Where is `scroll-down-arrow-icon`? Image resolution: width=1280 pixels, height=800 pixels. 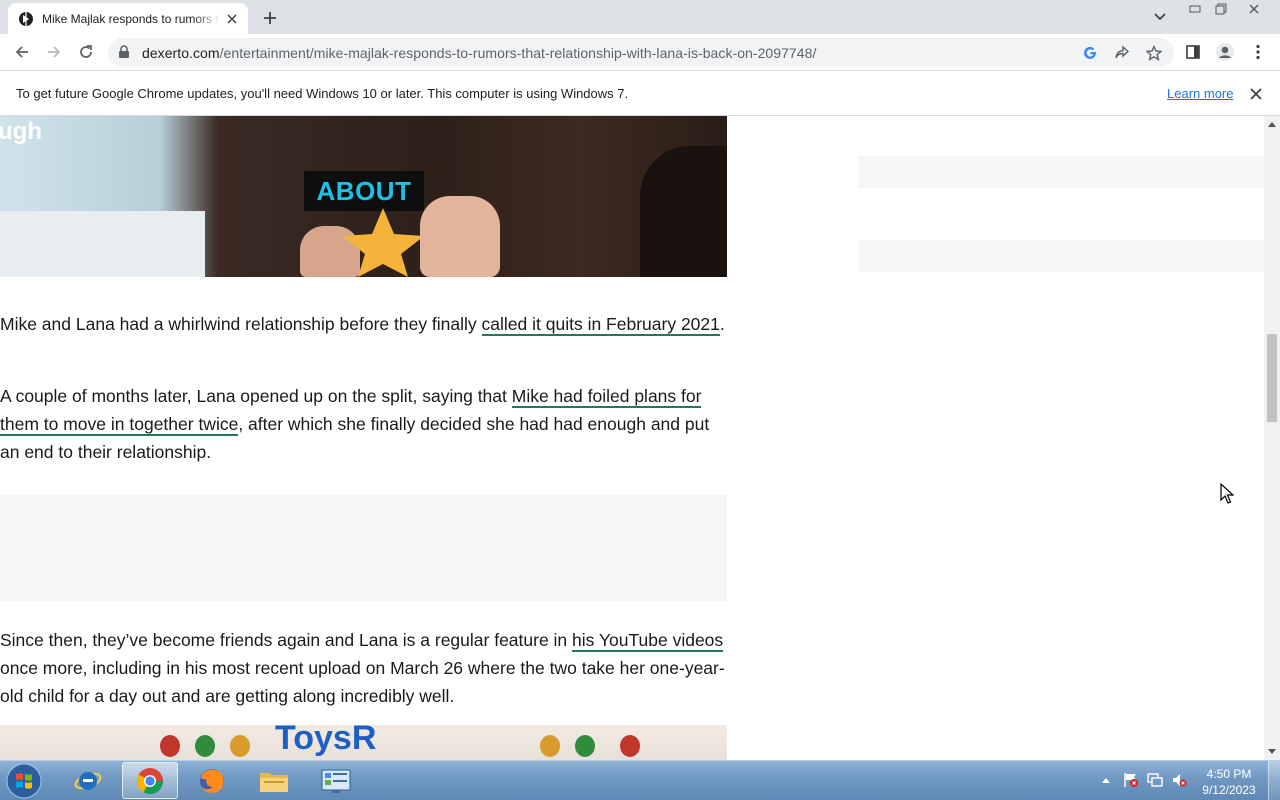
scroll-down-arrow-icon is located at coordinates (1272, 752).